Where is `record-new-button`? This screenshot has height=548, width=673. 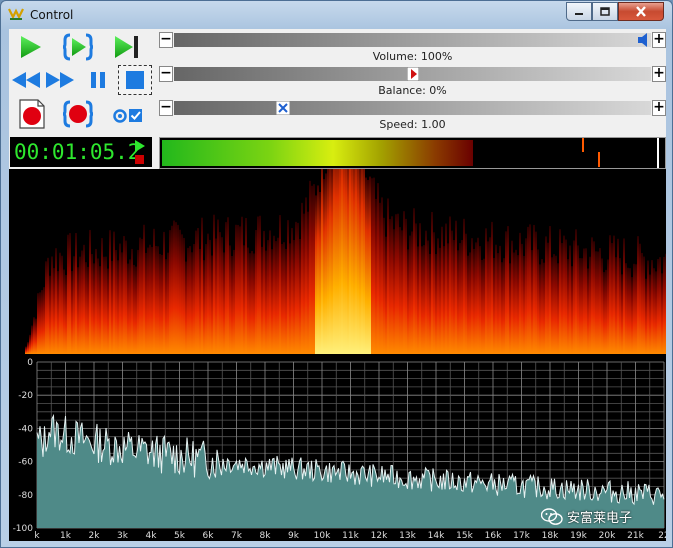
record-new-button is located at coordinates (32, 114).